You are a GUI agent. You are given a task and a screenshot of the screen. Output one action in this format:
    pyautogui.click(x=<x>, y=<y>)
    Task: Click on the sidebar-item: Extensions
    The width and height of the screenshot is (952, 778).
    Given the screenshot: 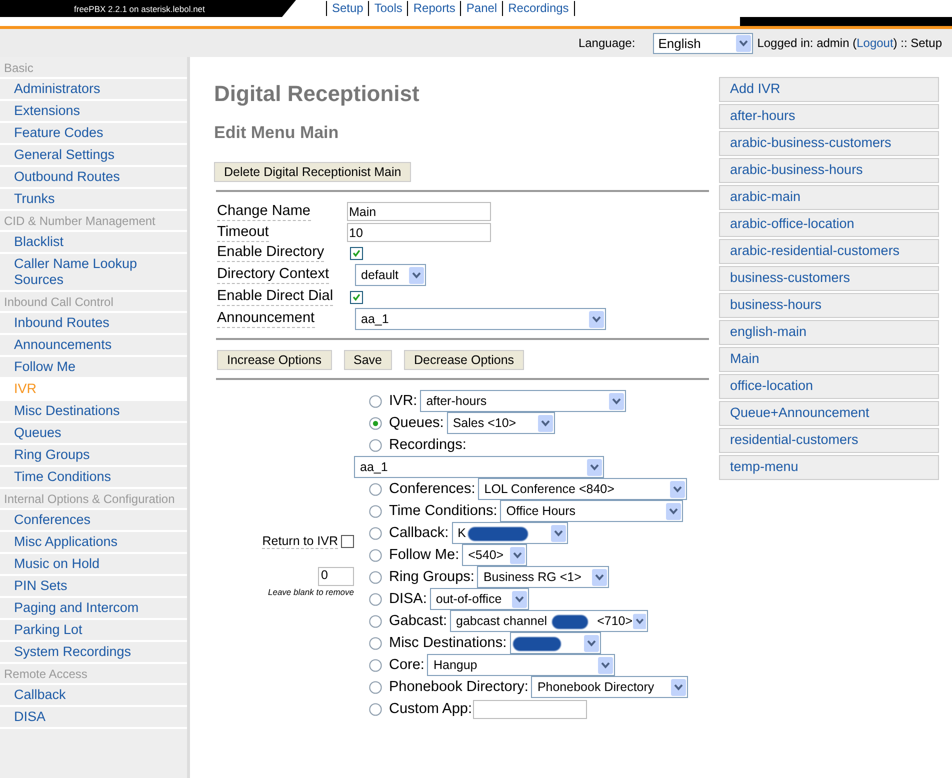 What is the action you would take?
    pyautogui.click(x=93, y=112)
    